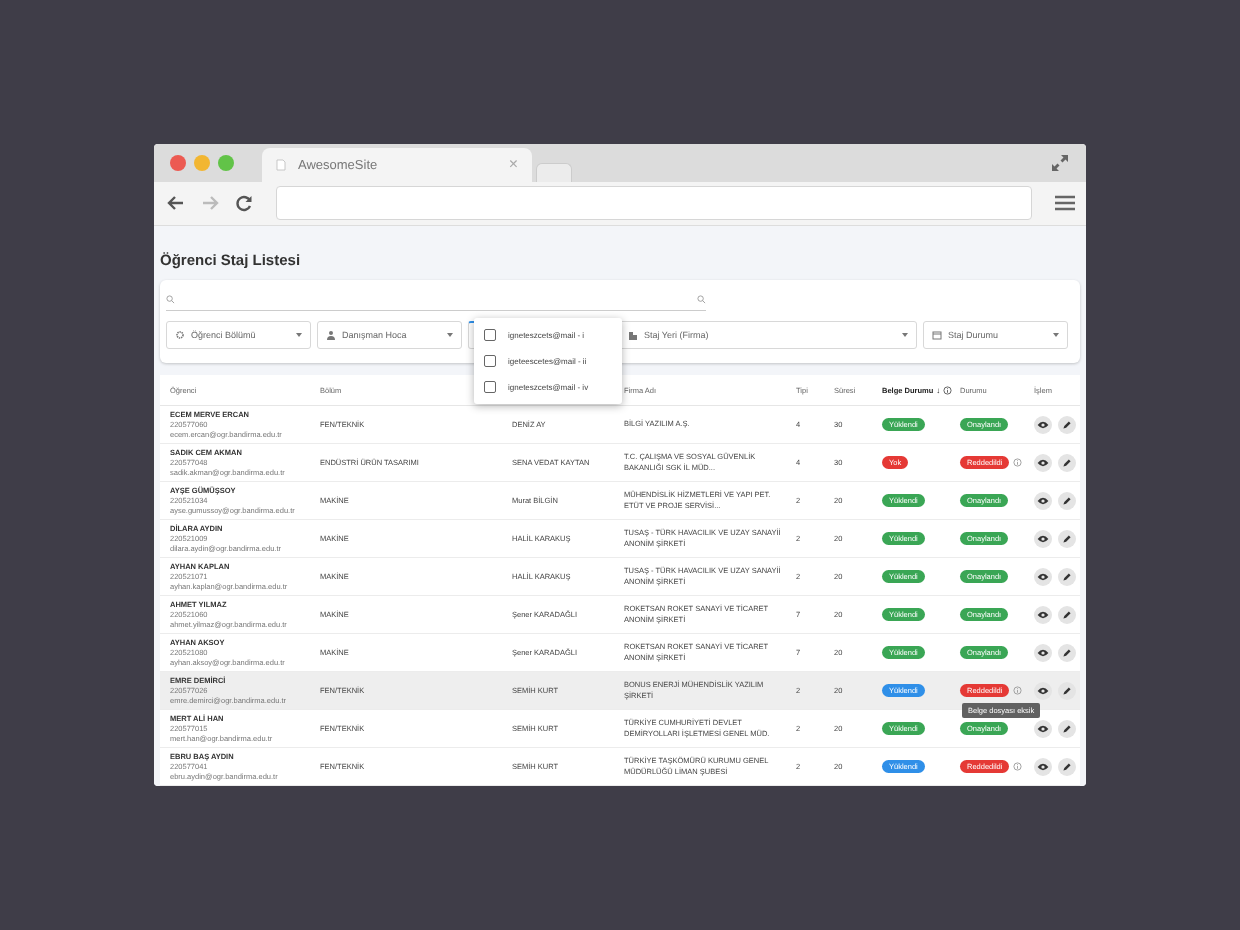  I want to click on expand-icon, so click(1060, 162).